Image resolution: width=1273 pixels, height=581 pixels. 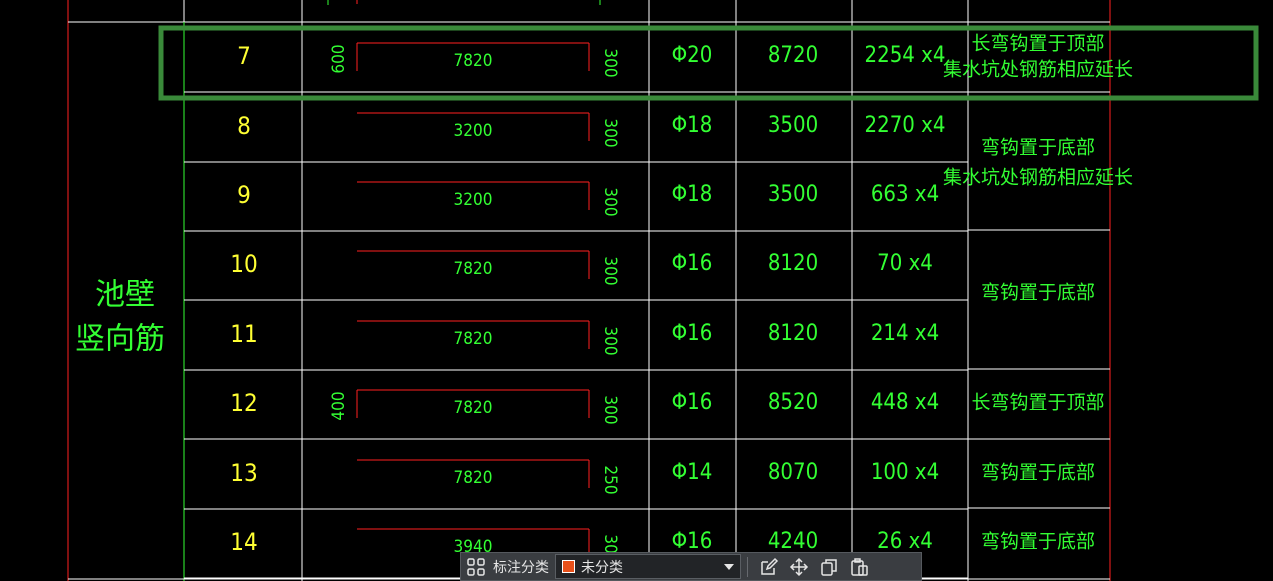 I want to click on rebar-left-dim: 600, so click(x=339, y=58).